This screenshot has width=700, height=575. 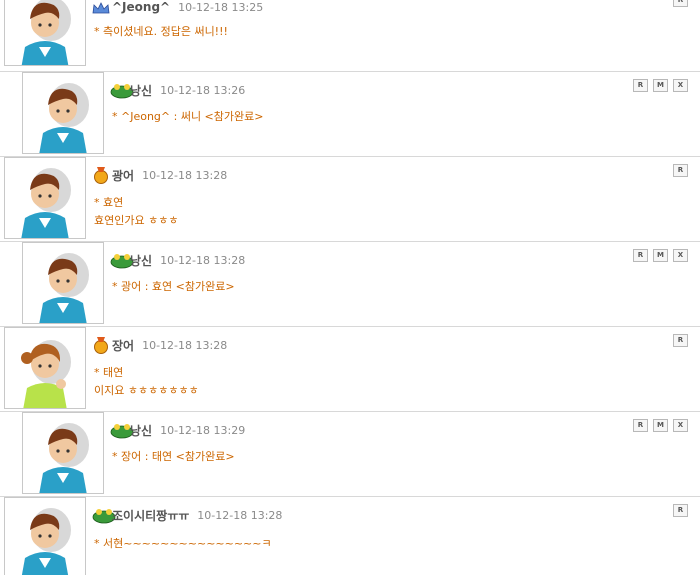 What do you see at coordinates (221, 7) in the screenshot?
I see `comment-date: 10-12-18 13:25` at bounding box center [221, 7].